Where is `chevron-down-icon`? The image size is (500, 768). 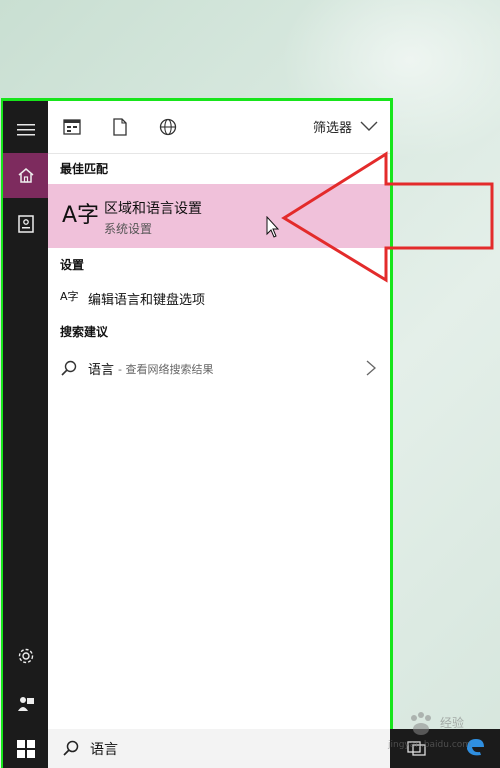
chevron-down-icon is located at coordinates (369, 126).